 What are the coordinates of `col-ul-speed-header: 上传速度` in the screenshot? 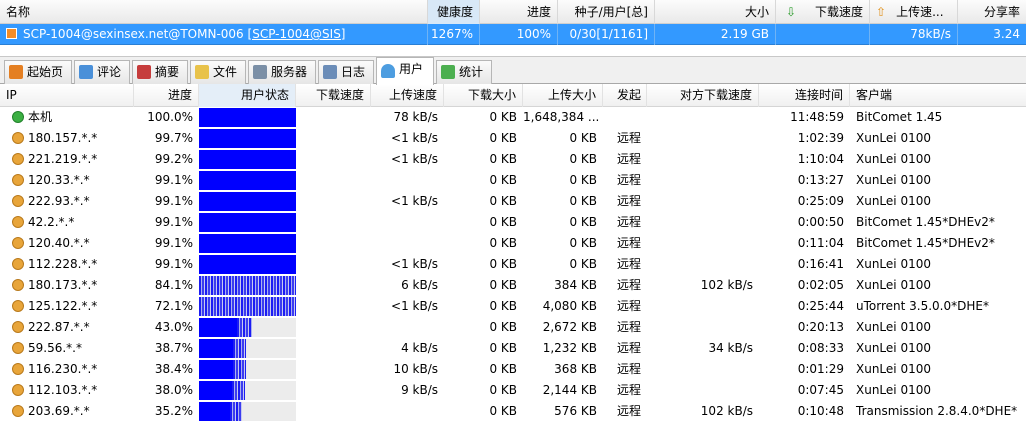 It's located at (407, 95).